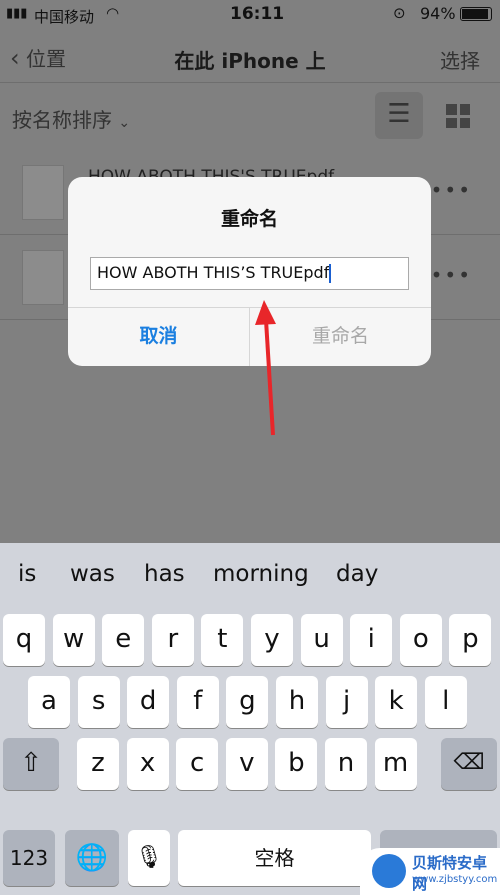 Image resolution: width=500 pixels, height=895 pixels. What do you see at coordinates (272, 640) in the screenshot?
I see `key-y: y` at bounding box center [272, 640].